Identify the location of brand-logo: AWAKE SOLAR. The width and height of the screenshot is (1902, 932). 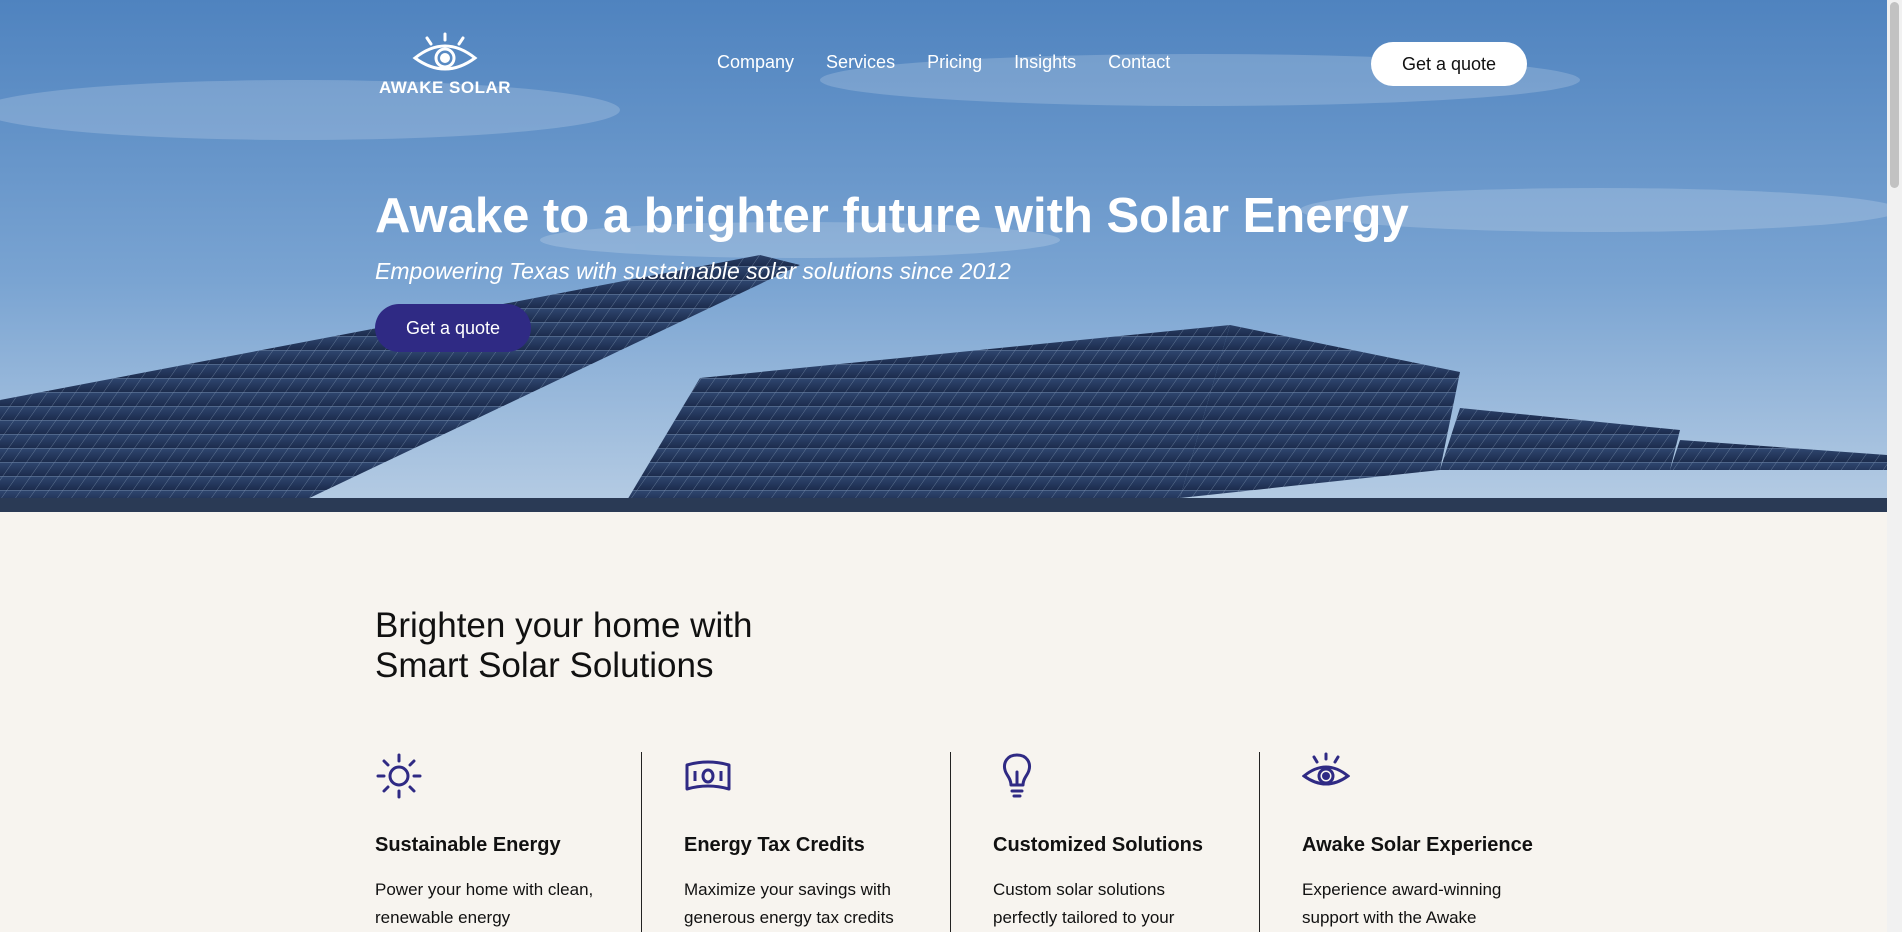
(445, 65).